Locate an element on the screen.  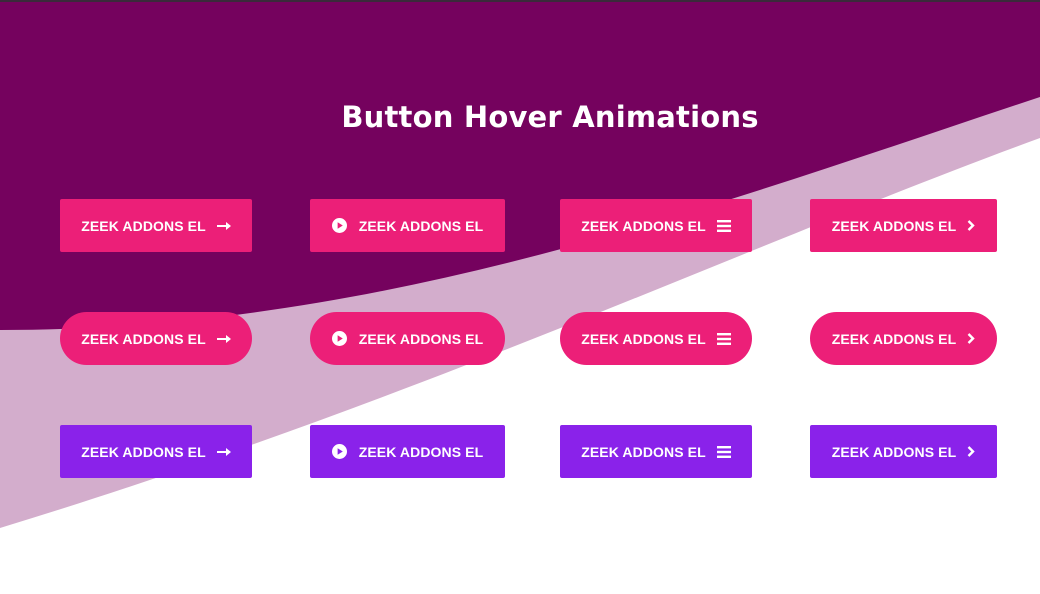
button-row2-play: ZEEK ADDONS EL is located at coordinates (407, 338).